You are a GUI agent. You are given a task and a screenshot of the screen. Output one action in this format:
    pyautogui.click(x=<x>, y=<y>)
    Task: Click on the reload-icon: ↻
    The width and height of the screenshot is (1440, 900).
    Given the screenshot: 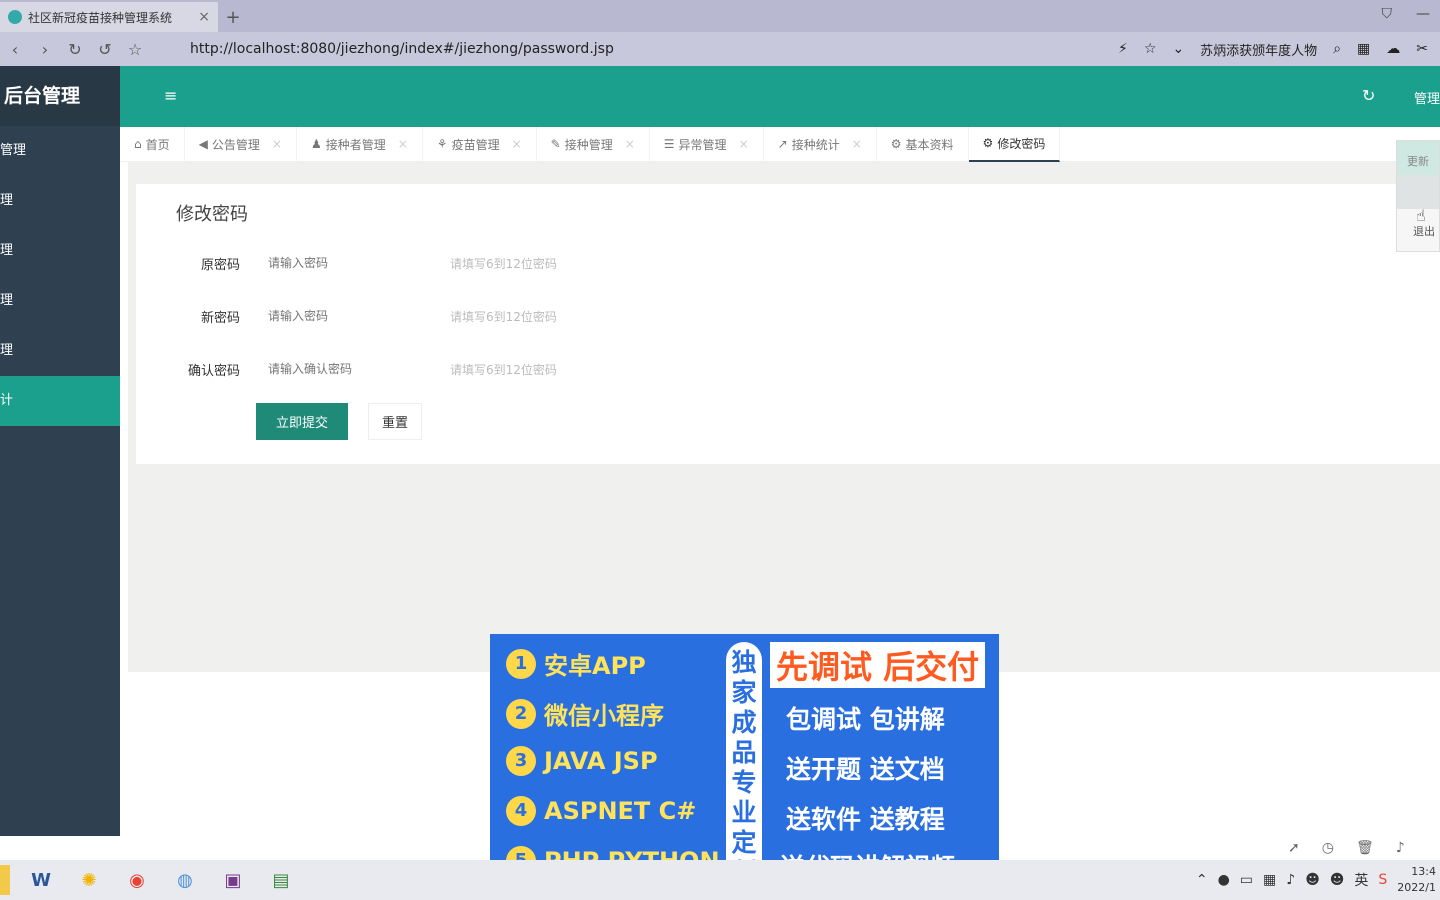 What is the action you would take?
    pyautogui.click(x=75, y=49)
    